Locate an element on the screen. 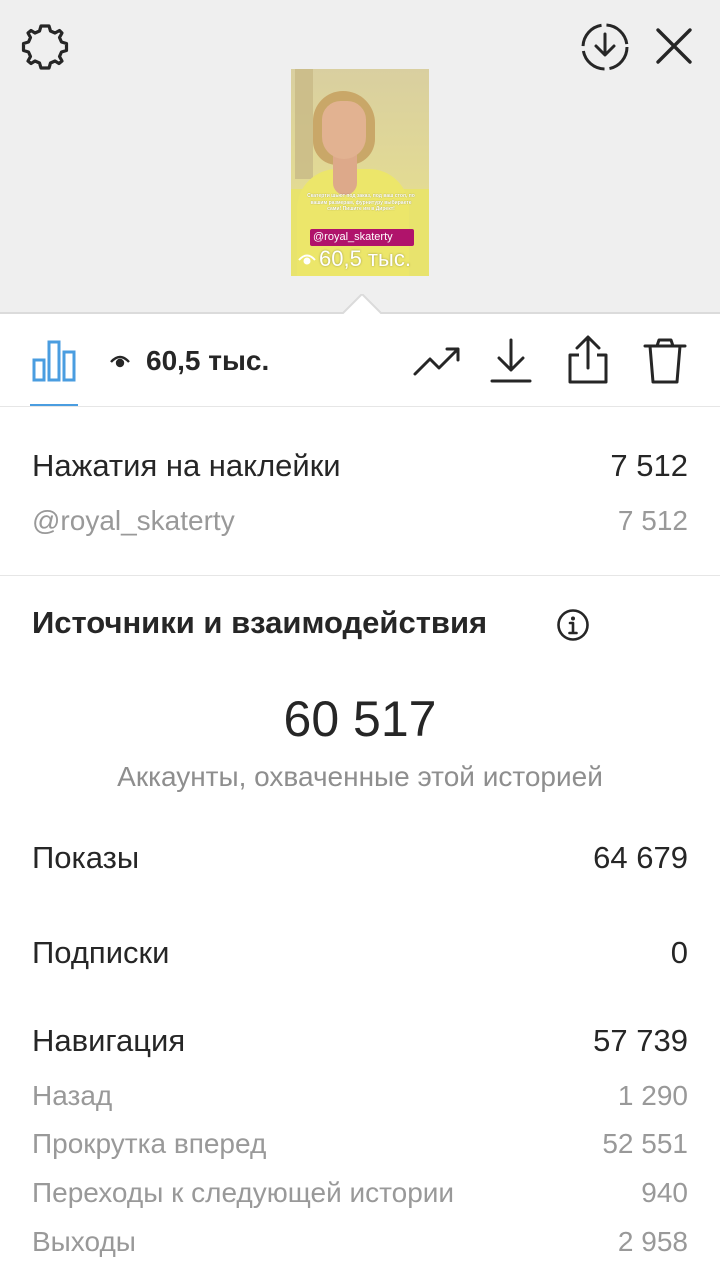 This screenshot has width=720, height=1280. share-icon is located at coordinates (588, 360).